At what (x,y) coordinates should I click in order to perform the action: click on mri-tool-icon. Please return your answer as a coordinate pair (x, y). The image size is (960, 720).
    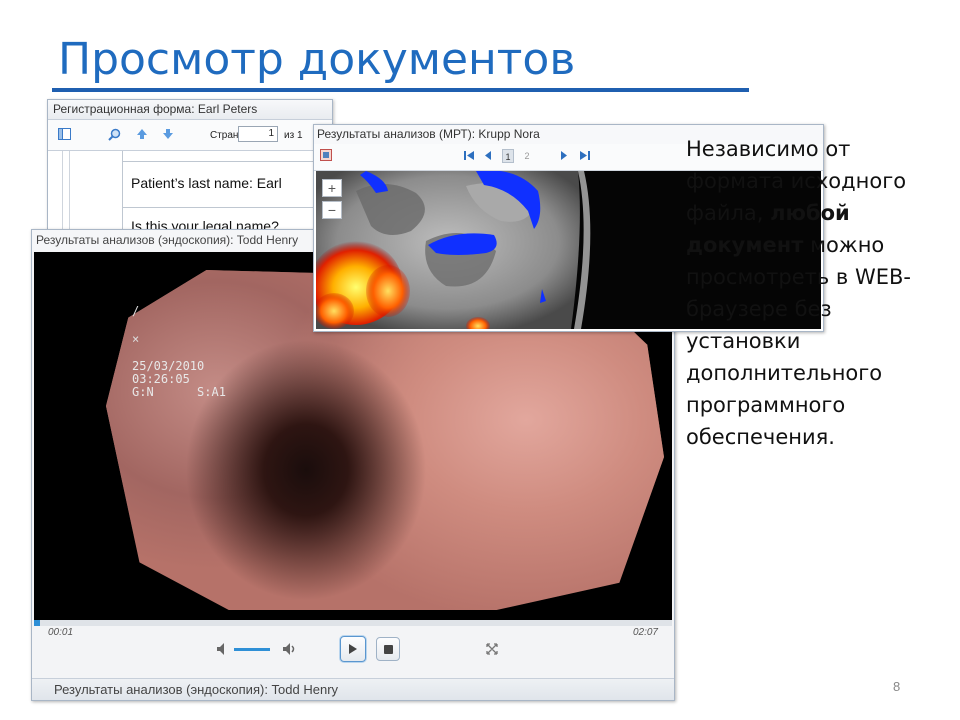
    Looking at the image, I should click on (326, 156).